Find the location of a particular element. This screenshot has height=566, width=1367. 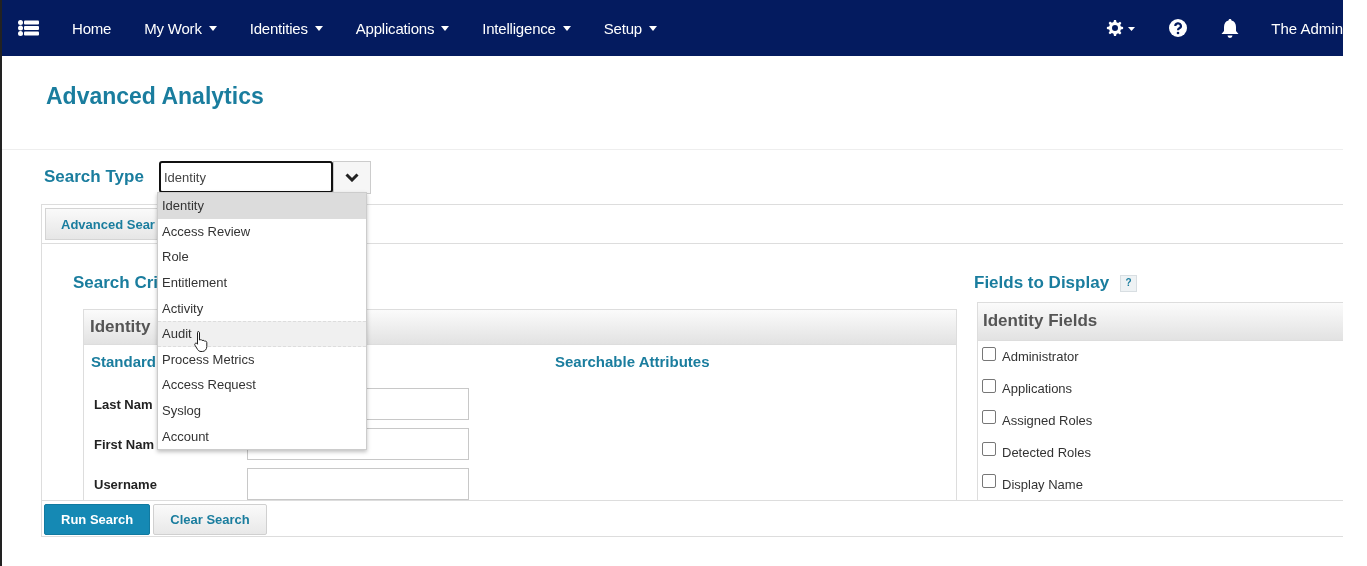

checkbox-label: Administrator is located at coordinates (1040, 357).